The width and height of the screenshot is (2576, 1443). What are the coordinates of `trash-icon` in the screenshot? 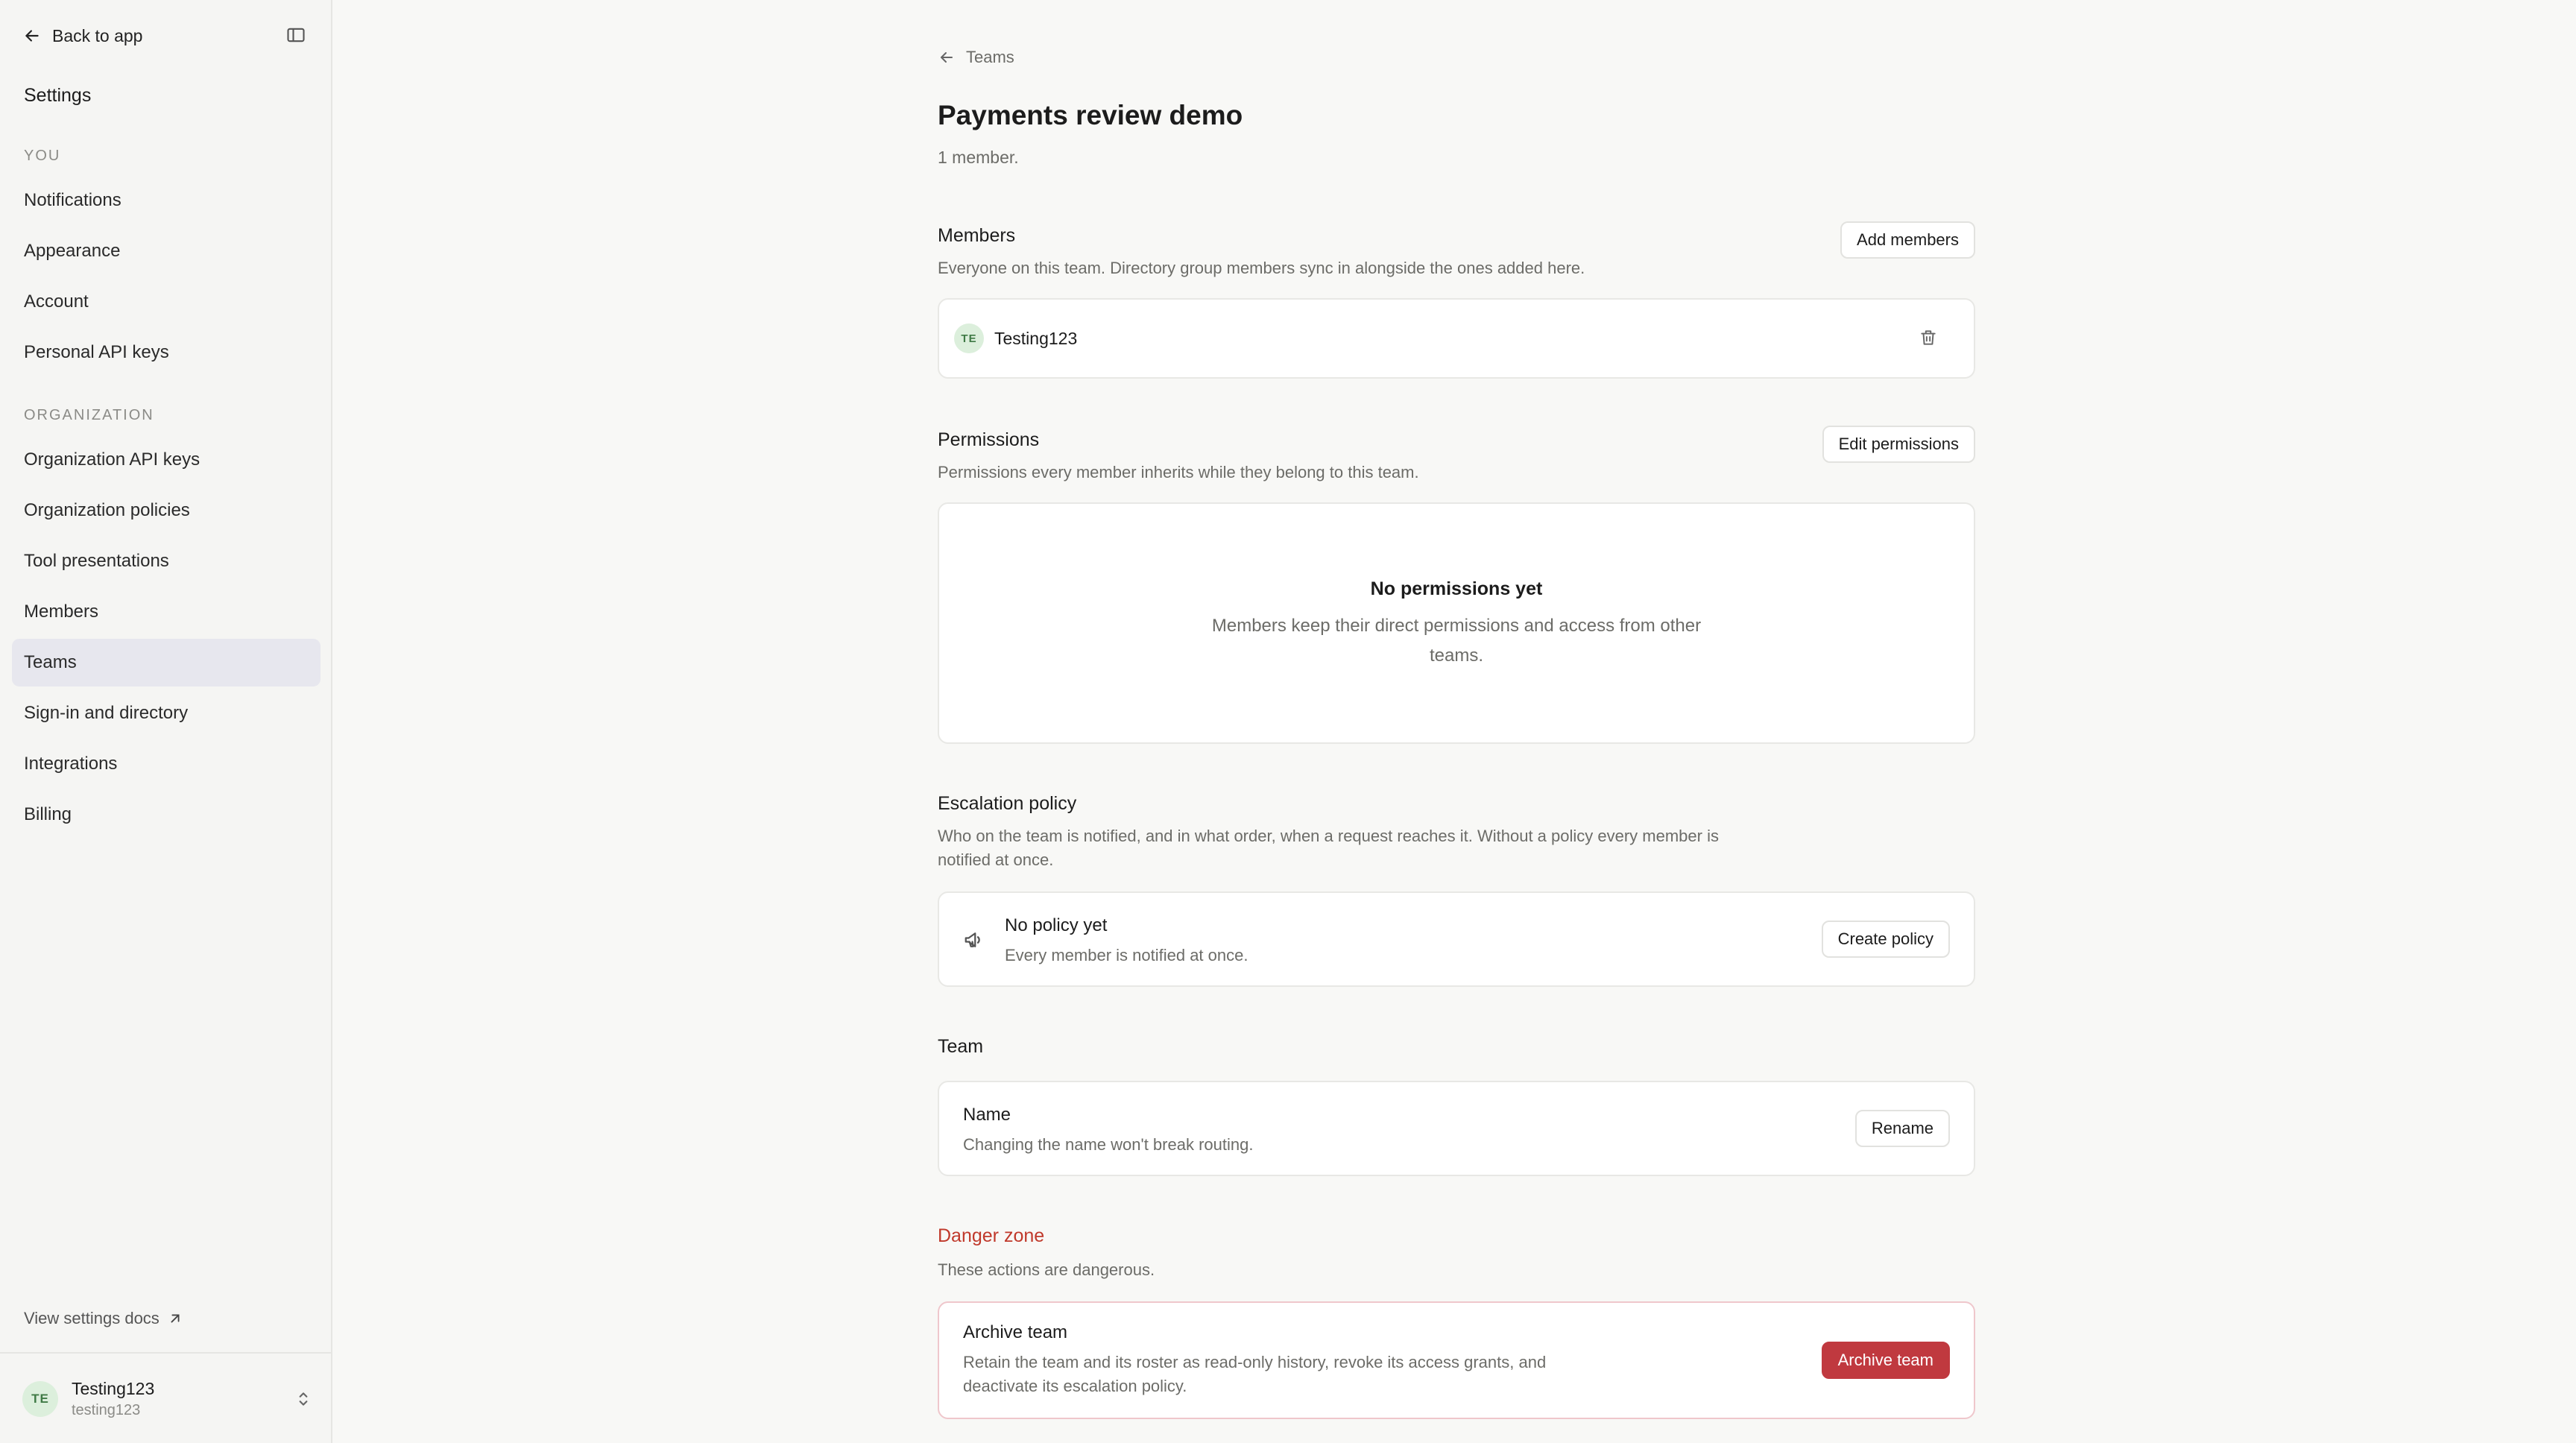 It's located at (1928, 337).